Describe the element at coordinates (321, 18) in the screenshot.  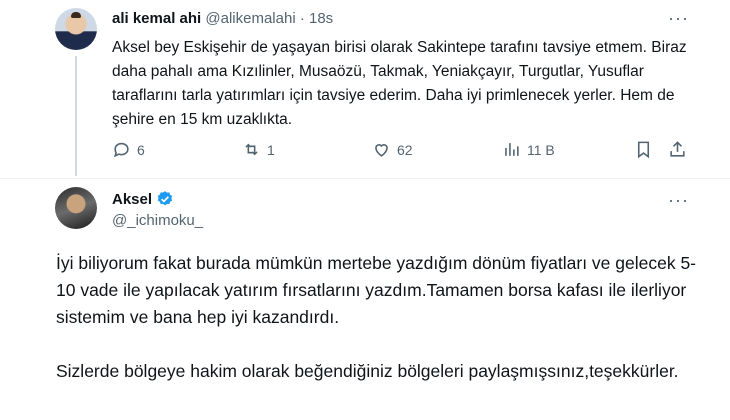
I see `tweet-time: 18s` at that location.